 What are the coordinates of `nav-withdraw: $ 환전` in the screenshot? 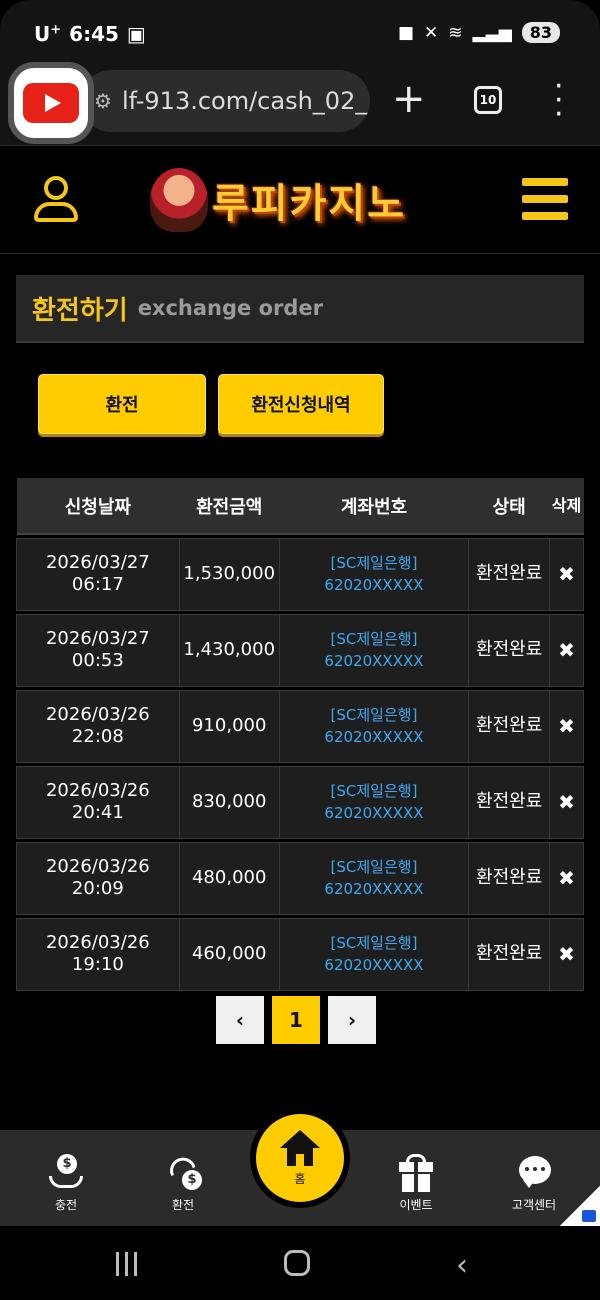 It's located at (183, 1183).